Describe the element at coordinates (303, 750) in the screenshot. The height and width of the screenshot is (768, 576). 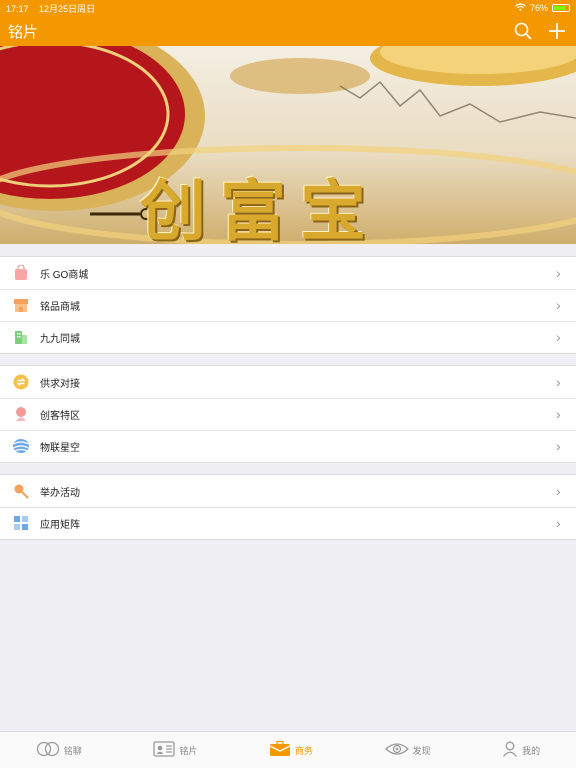
I see `tab-label: 商务` at that location.